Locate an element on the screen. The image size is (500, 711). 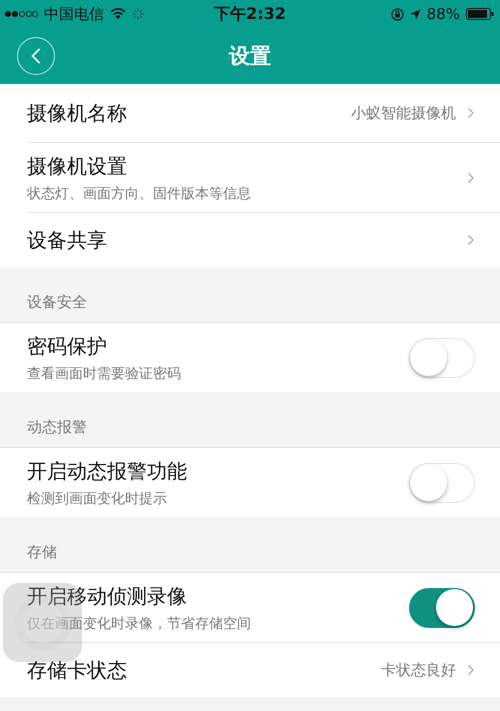
location-icon is located at coordinates (415, 14).